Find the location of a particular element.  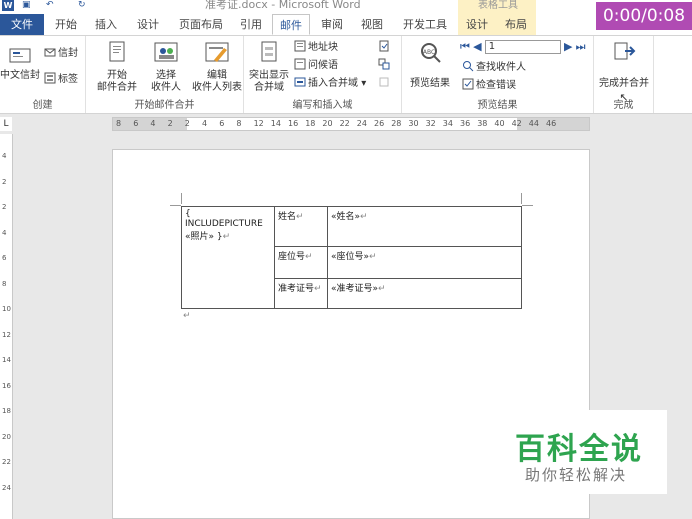

previous-record-icon: ◀ is located at coordinates (477, 46).